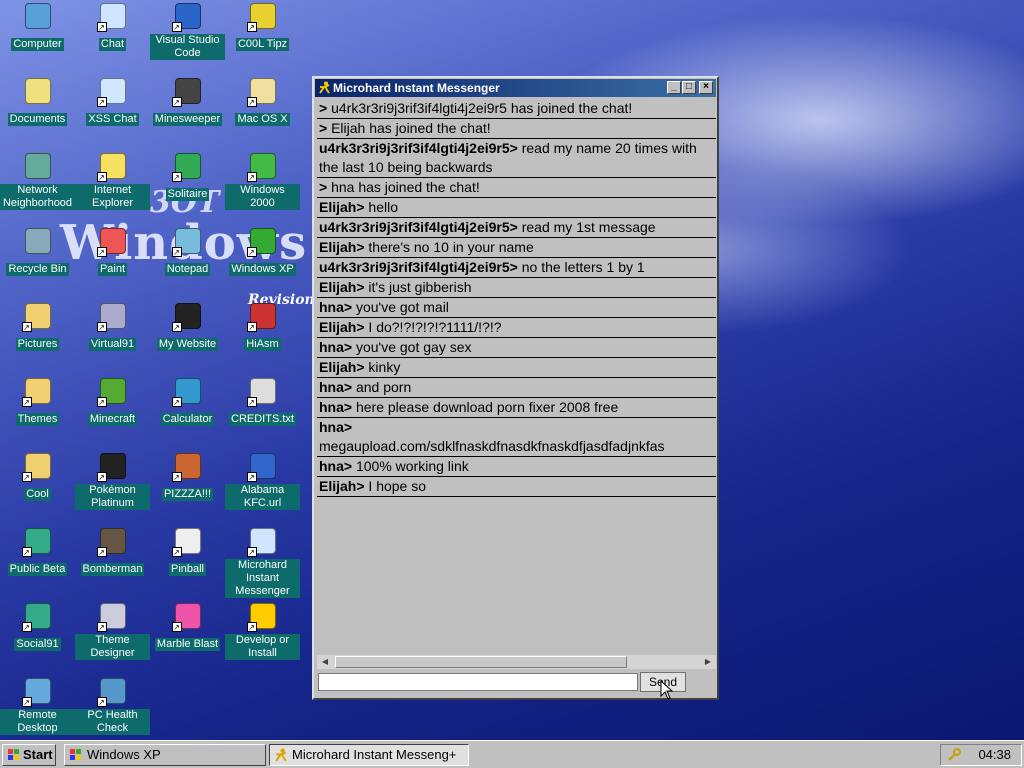 This screenshot has width=1024, height=768. What do you see at coordinates (187, 626) in the screenshot?
I see `desktop-icon-marble-blast: ↗ Marble Blast` at bounding box center [187, 626].